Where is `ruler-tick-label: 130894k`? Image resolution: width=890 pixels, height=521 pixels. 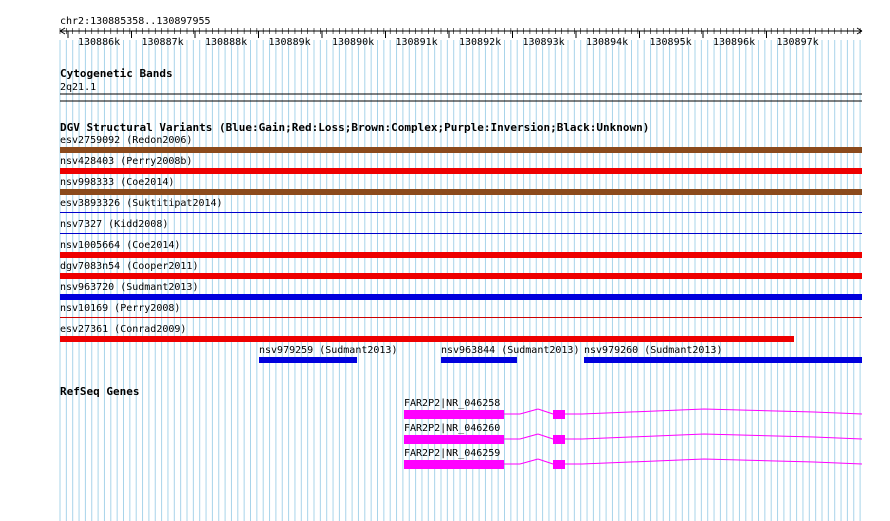 ruler-tick-label: 130894k is located at coordinates (607, 42).